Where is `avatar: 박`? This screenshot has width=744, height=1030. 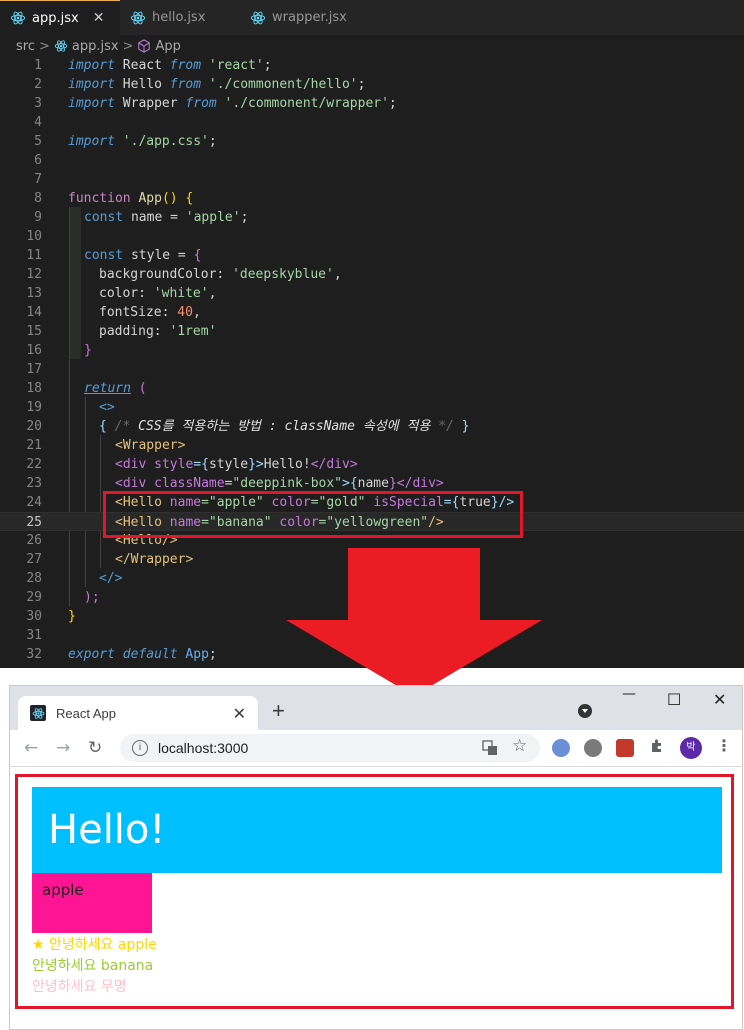
avatar: 박 is located at coordinates (691, 748).